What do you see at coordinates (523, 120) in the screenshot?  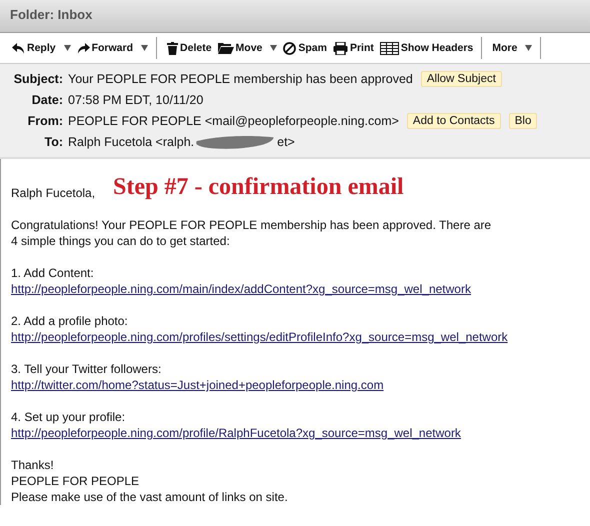 I see `contact-button: Blo` at bounding box center [523, 120].